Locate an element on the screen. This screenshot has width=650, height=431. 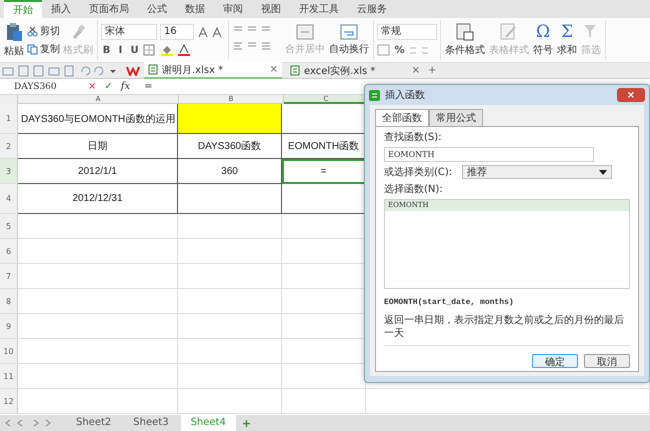
function-description: 返回一串日期，表示指定月数之前或之后的月份的最后一天 is located at coordinates (504, 327).